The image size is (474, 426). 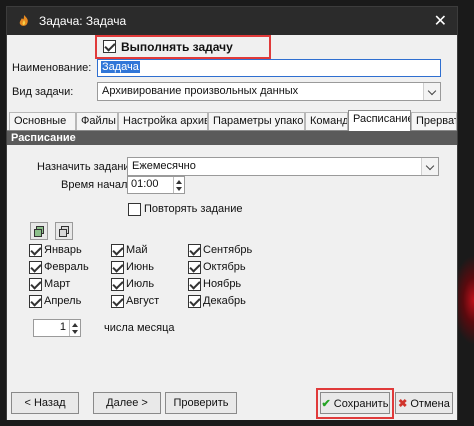 What do you see at coordinates (117, 267) in the screenshot?
I see `month-checkbox-june` at bounding box center [117, 267].